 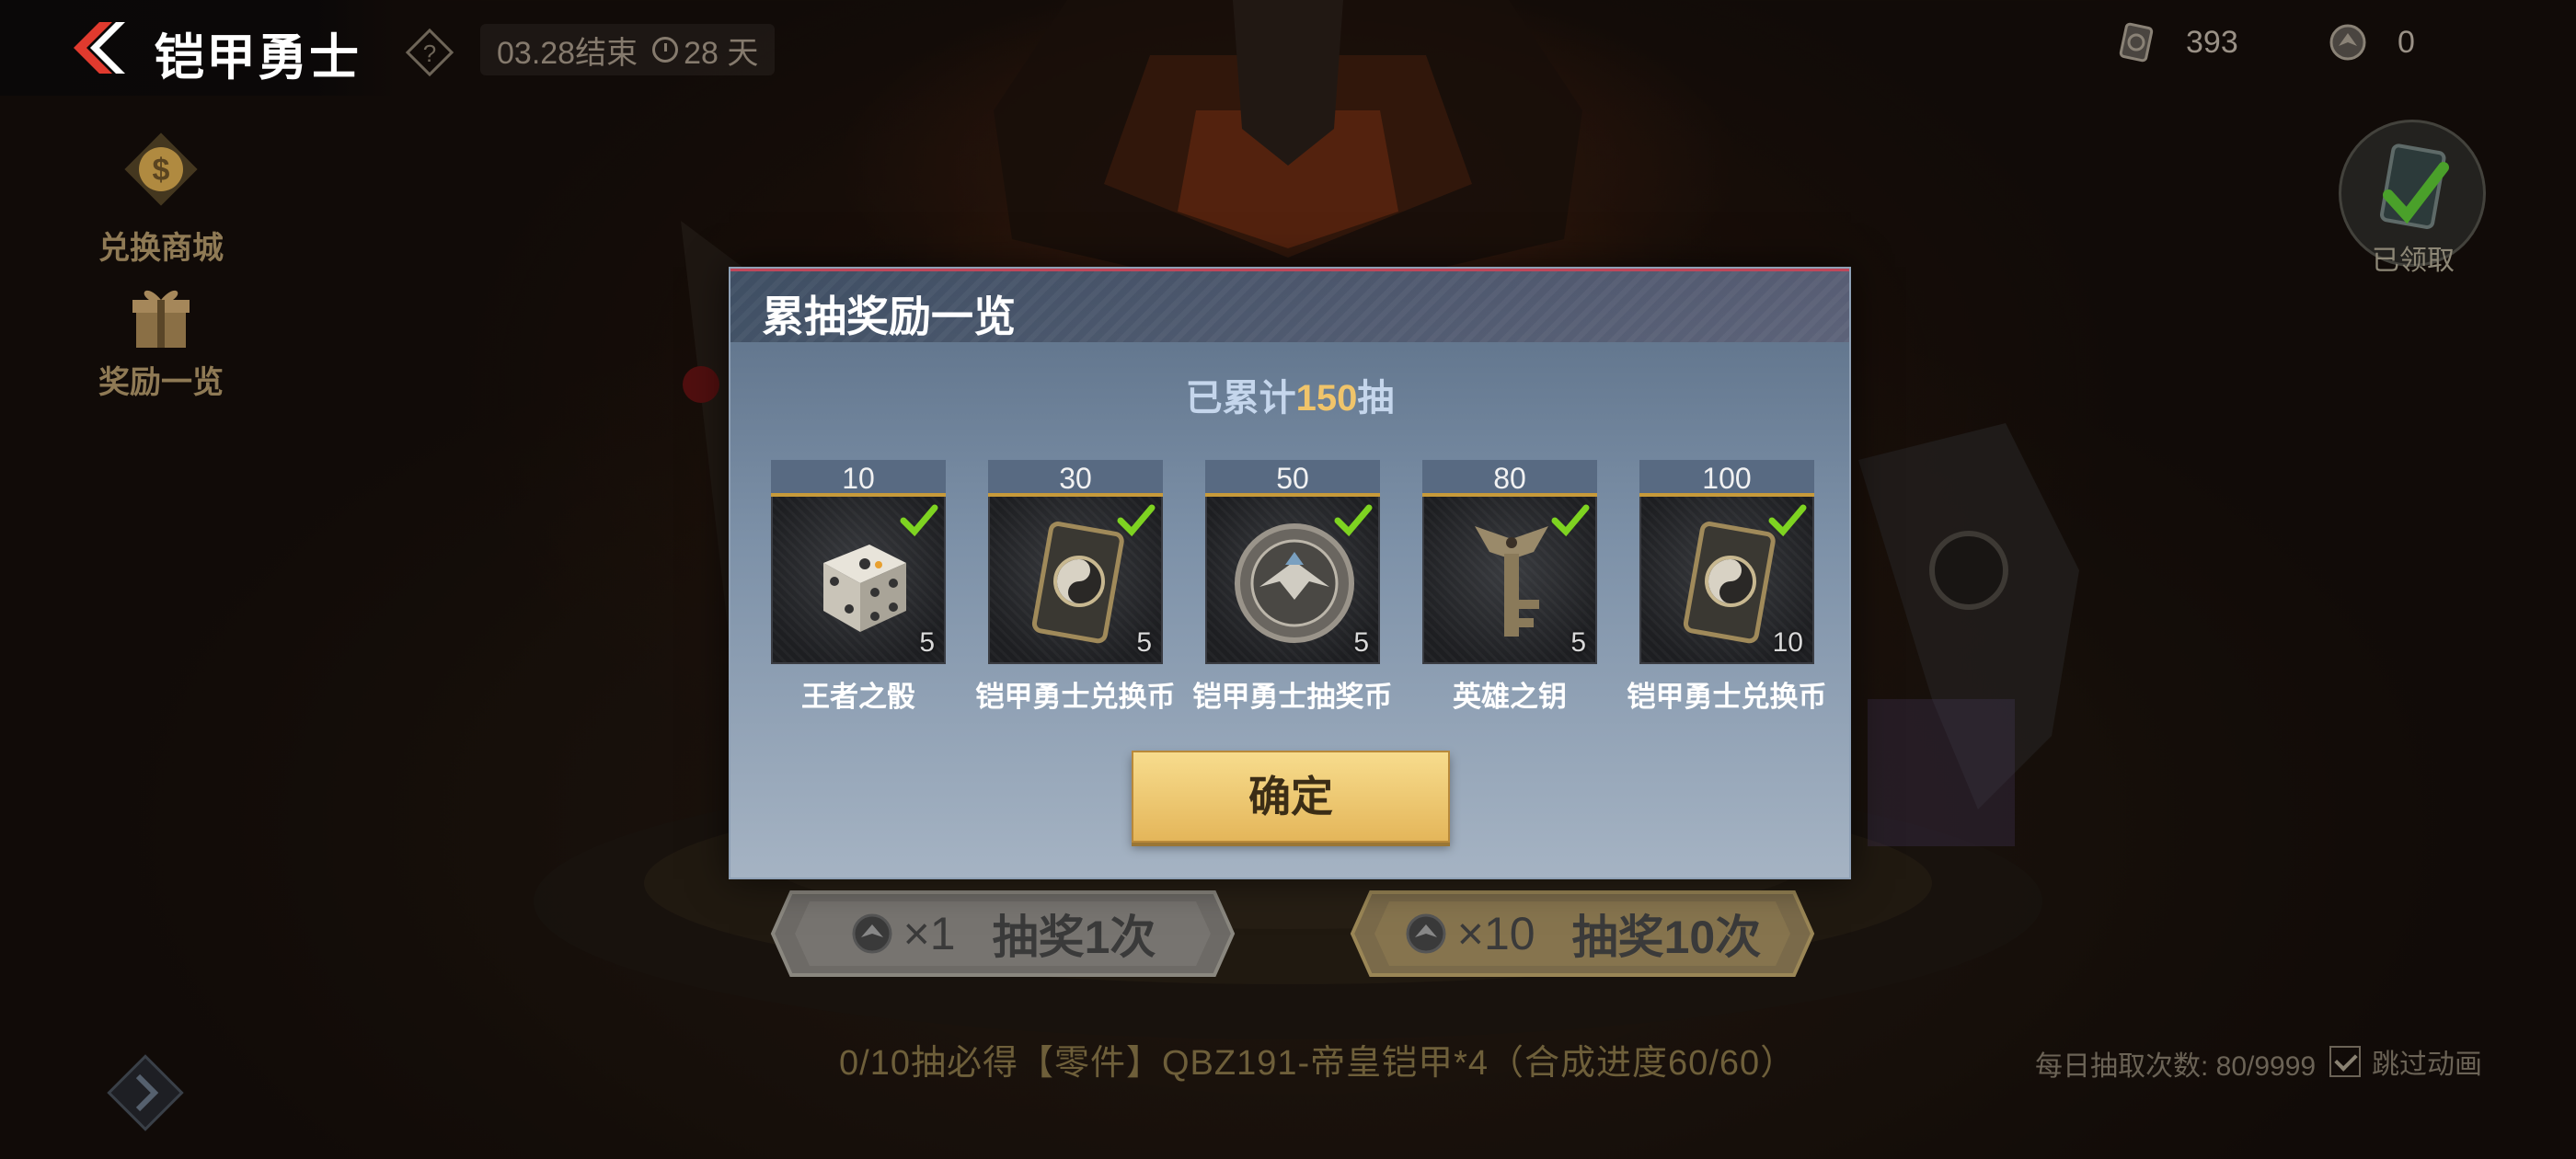 What do you see at coordinates (858, 697) in the screenshot?
I see `reward-name: 王者之骰` at bounding box center [858, 697].